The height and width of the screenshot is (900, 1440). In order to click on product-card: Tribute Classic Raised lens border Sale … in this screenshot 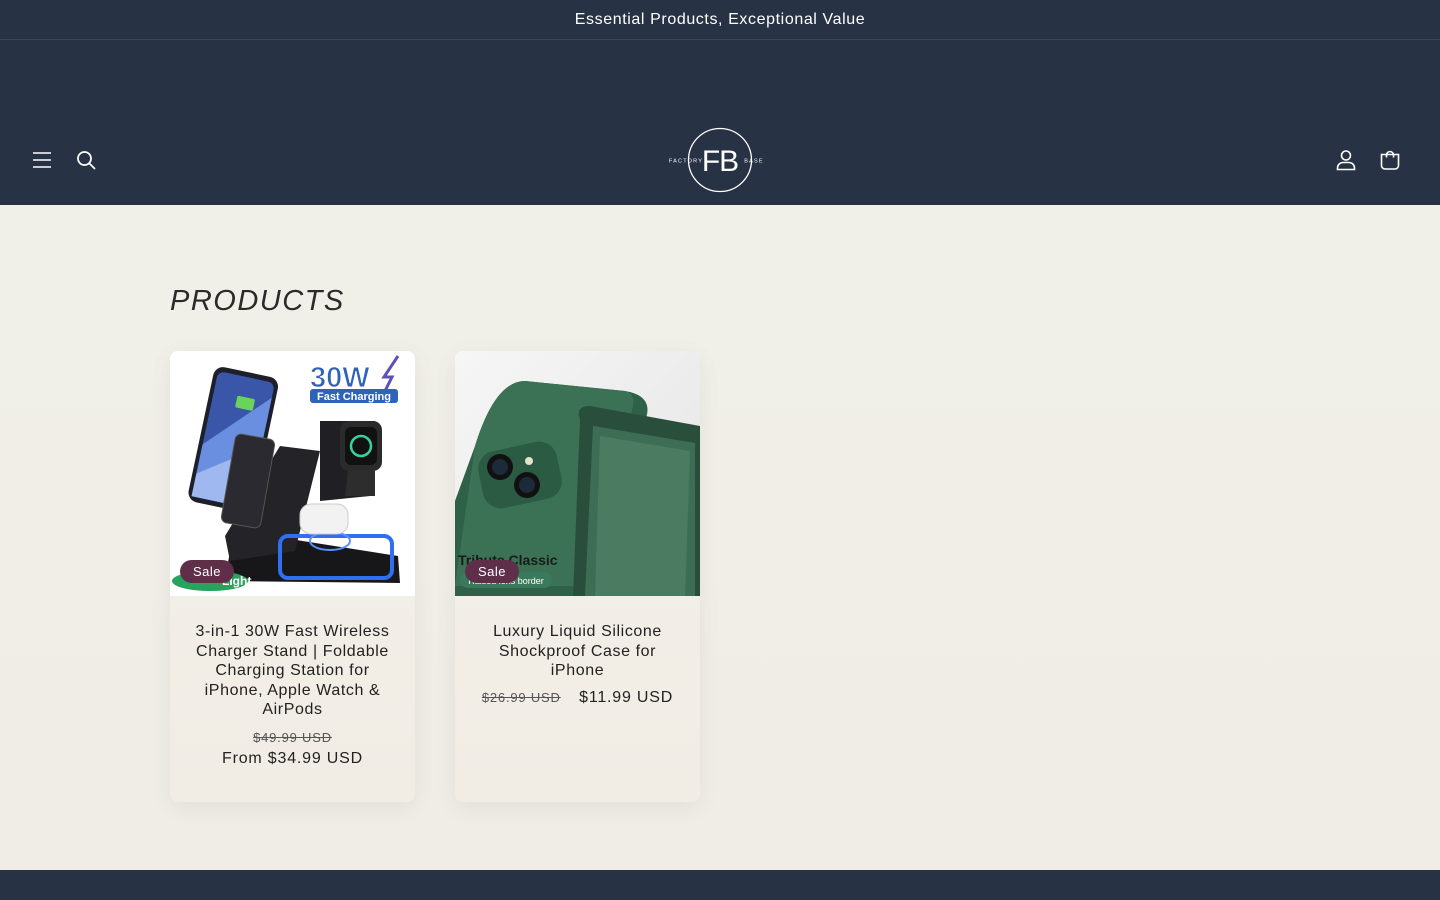, I will do `click(577, 576)`.